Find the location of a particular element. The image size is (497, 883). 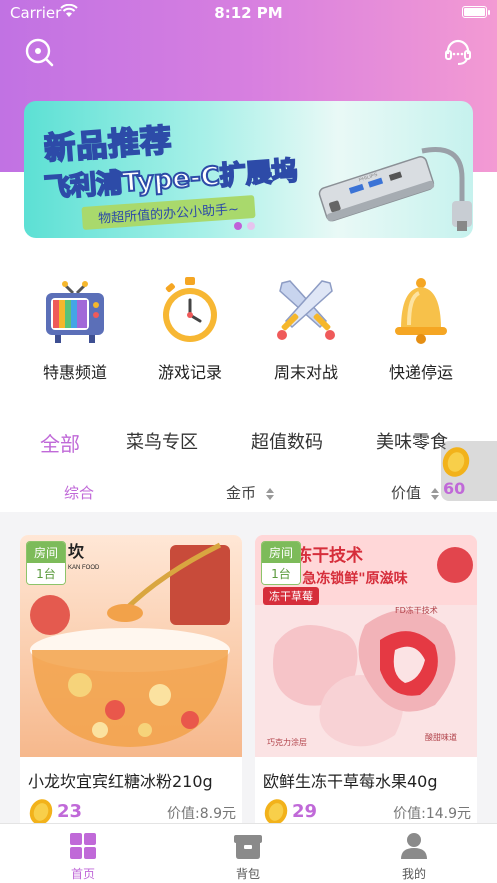

product-value: 价值:14.9元 is located at coordinates (432, 814).